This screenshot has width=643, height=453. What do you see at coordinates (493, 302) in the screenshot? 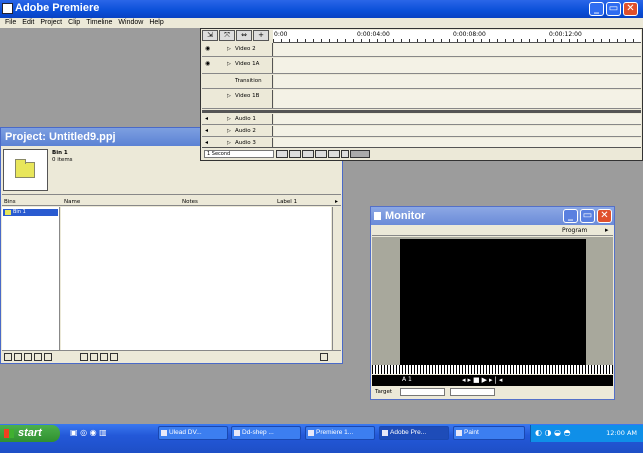
I see `monitor-video-screen` at bounding box center [493, 302].